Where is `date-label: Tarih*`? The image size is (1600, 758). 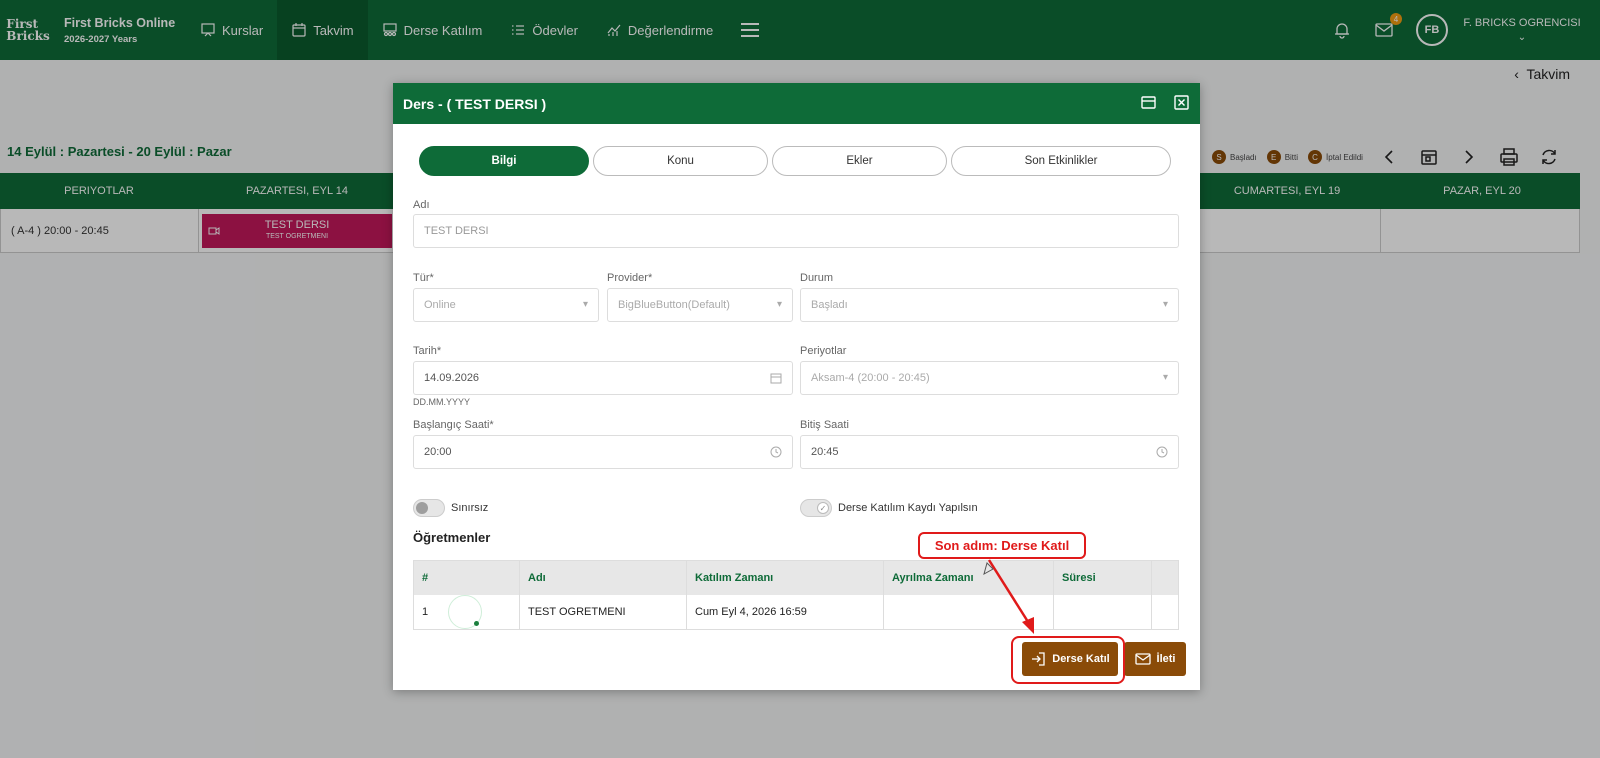
date-label: Tarih* is located at coordinates (427, 351).